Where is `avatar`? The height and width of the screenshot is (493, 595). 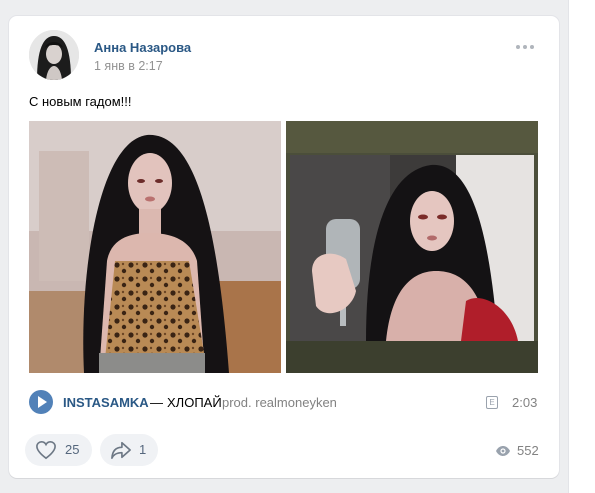 avatar is located at coordinates (54, 55).